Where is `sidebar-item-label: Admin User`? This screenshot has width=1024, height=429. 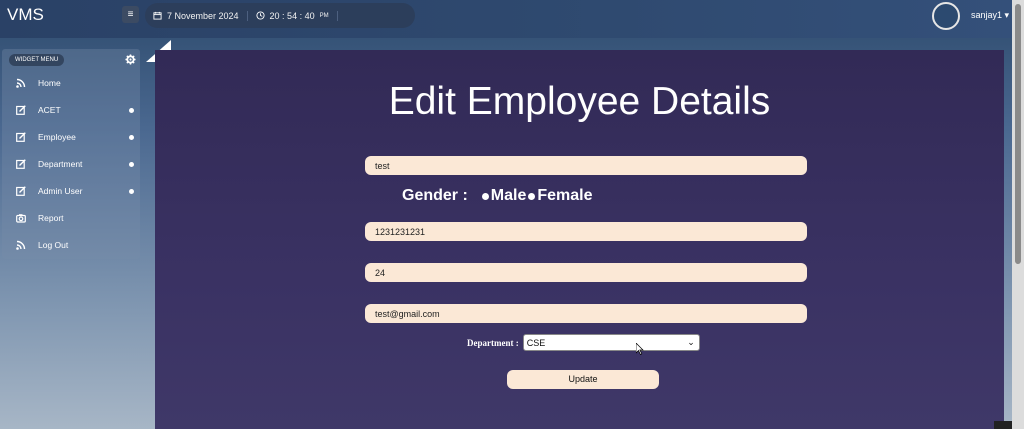 sidebar-item-label: Admin User is located at coordinates (60, 191).